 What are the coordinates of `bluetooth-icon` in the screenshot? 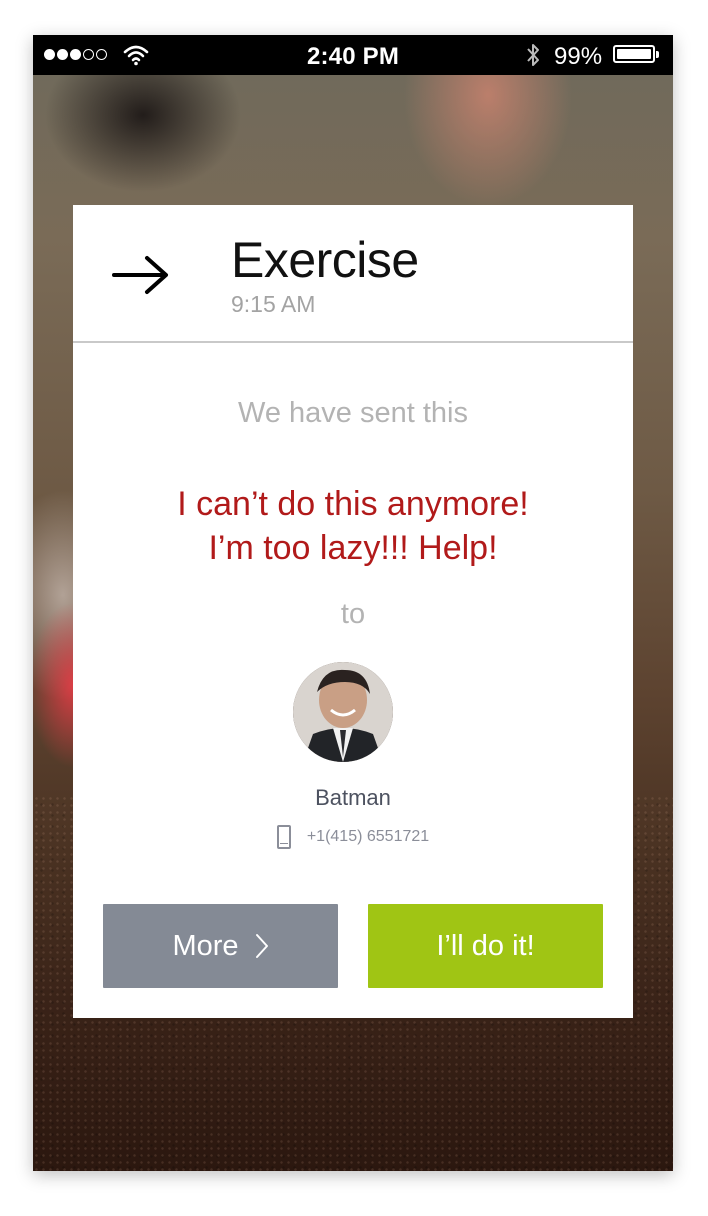 It's located at (533, 55).